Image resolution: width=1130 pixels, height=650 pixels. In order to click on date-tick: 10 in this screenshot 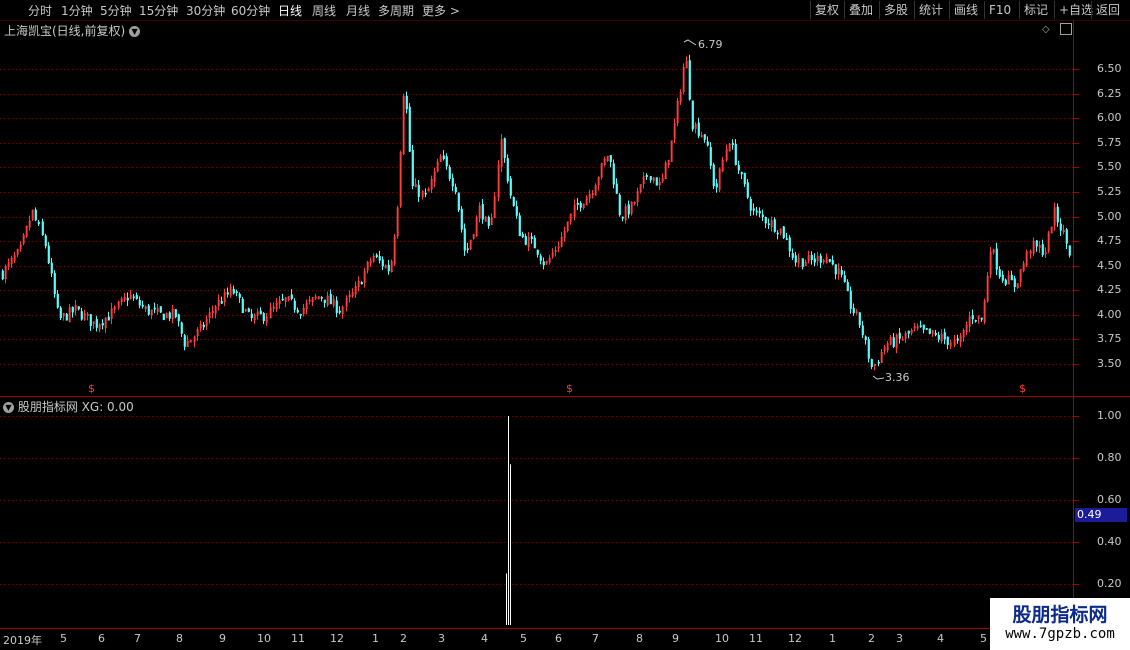, I will do `click(264, 638)`.